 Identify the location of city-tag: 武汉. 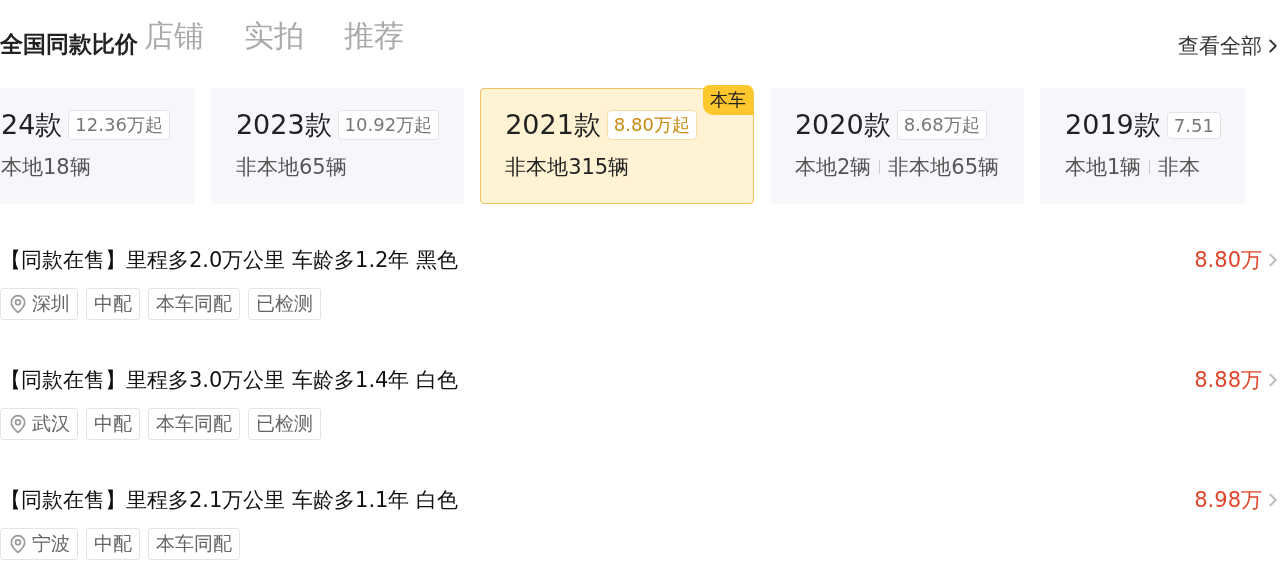
(39, 424).